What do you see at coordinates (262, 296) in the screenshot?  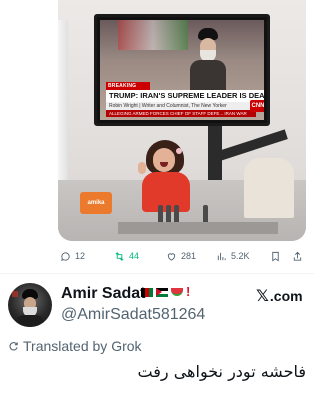 I see `x-logo-icon: 𝕏` at bounding box center [262, 296].